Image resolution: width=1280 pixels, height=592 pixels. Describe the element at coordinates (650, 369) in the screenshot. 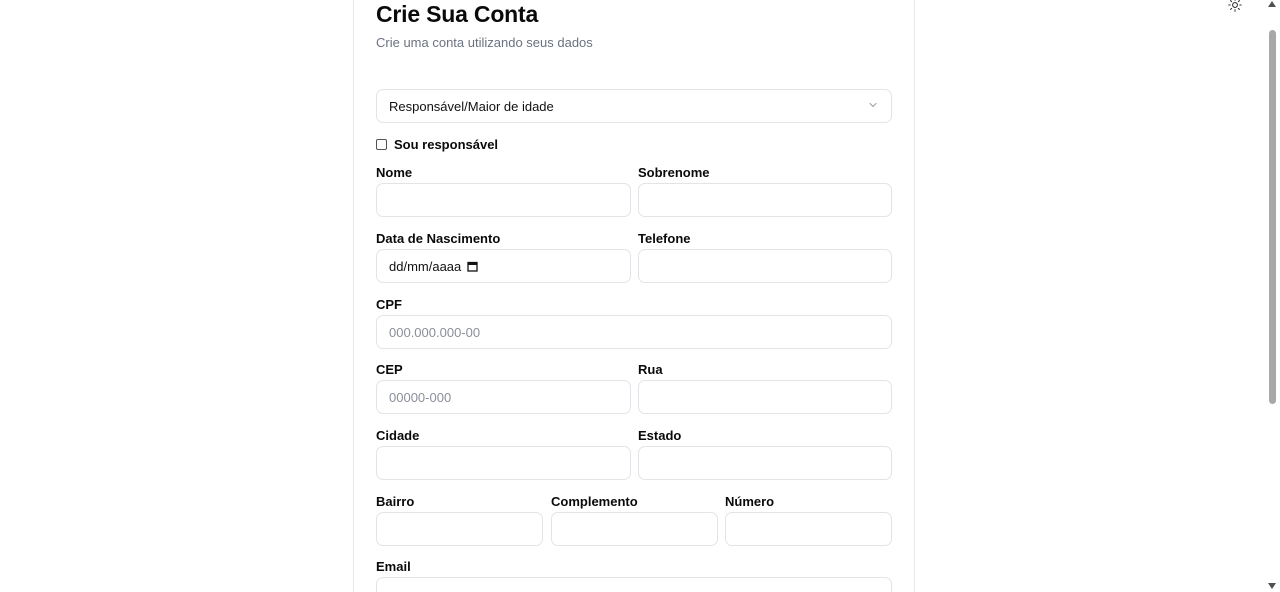

I see `rua-label: Rua` at that location.